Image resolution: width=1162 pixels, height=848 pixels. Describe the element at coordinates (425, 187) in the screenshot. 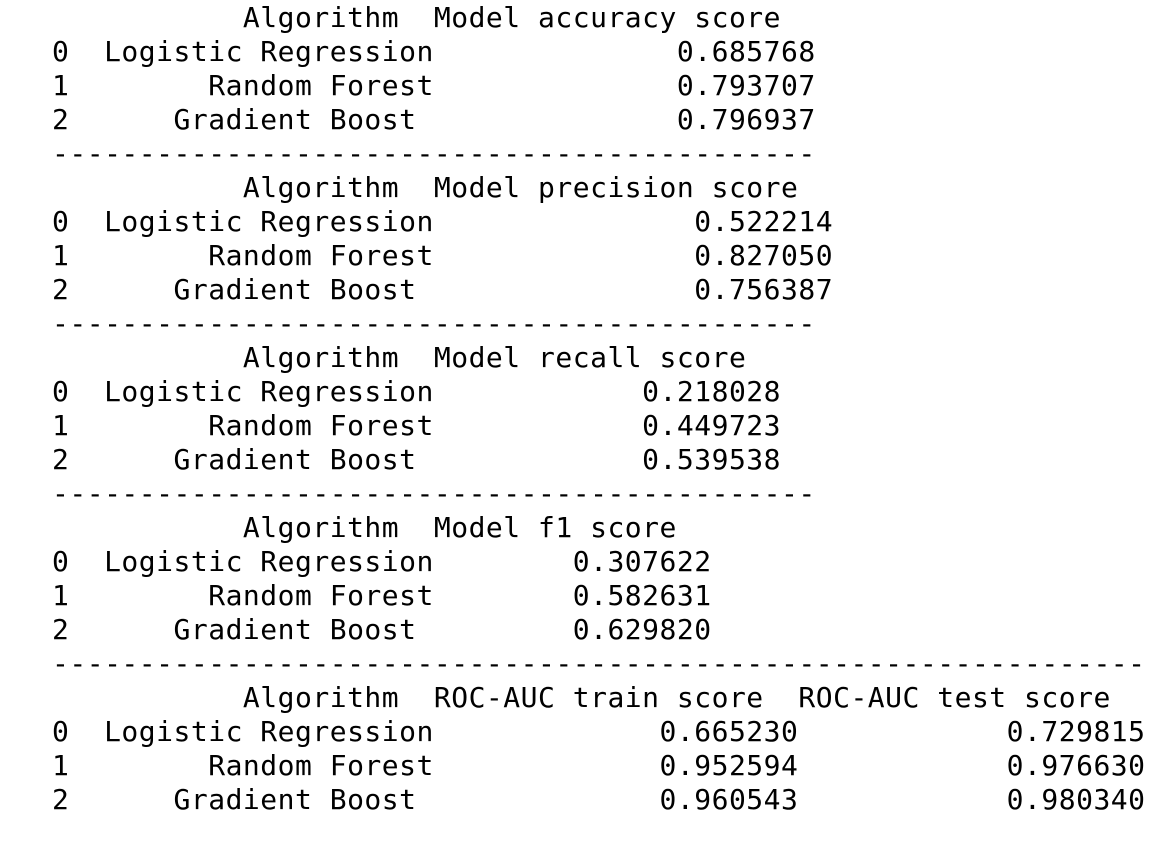

I see `table-header-precision: Algorithm Model precision score` at that location.